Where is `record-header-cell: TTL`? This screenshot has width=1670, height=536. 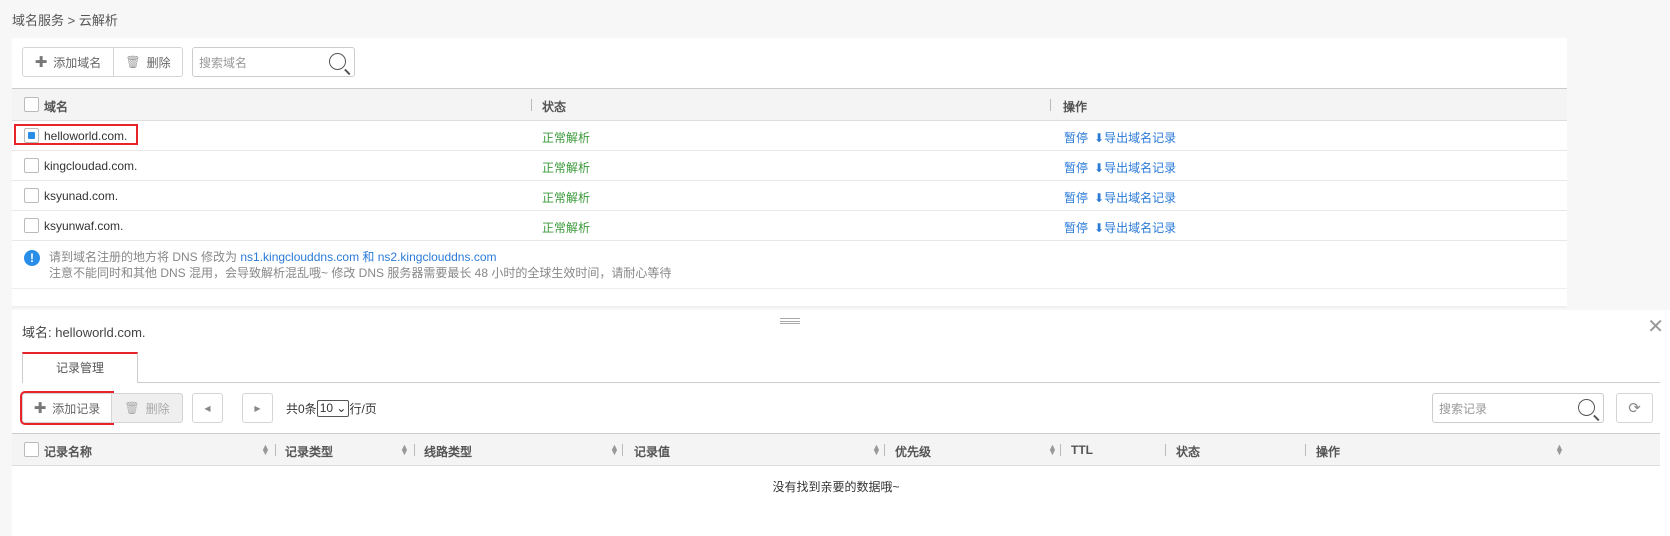
record-header-cell: TTL is located at coordinates (1082, 450).